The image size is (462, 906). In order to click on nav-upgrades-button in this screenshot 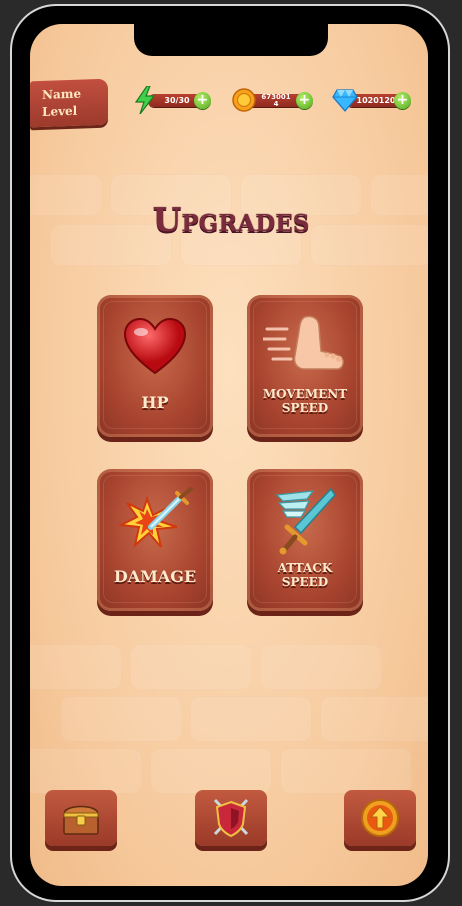, I will do `click(380, 818)`.